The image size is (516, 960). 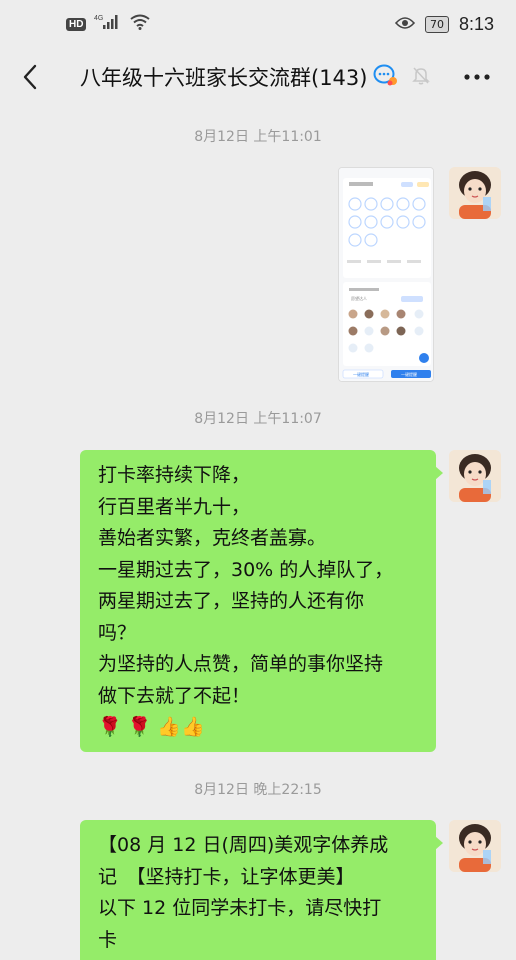 What do you see at coordinates (98, 18) in the screenshot?
I see `network-label: 4G` at bounding box center [98, 18].